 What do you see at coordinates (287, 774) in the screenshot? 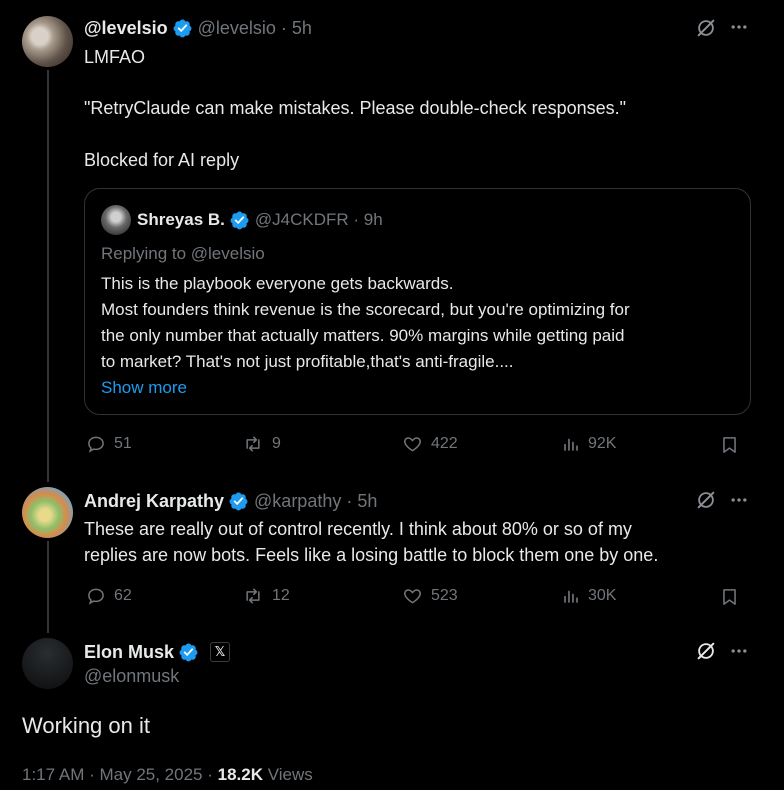
I see `views-label: Views` at bounding box center [287, 774].